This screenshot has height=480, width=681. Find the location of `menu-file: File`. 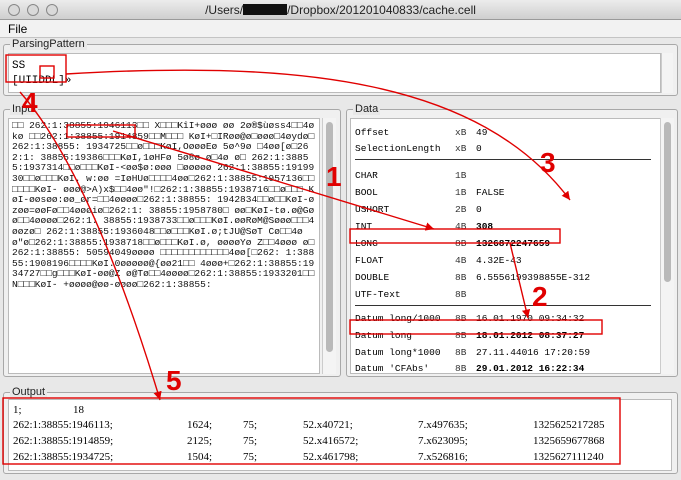

menu-file: File is located at coordinates (17, 29).